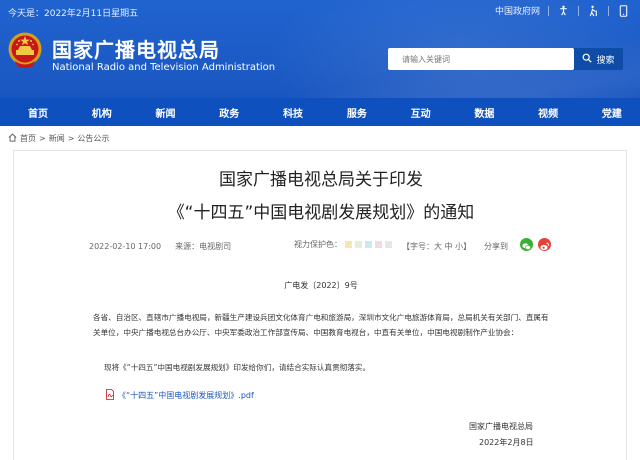  Describe the element at coordinates (506, 442) in the screenshot. I see `signature-date: 2022年2月8日` at that location.